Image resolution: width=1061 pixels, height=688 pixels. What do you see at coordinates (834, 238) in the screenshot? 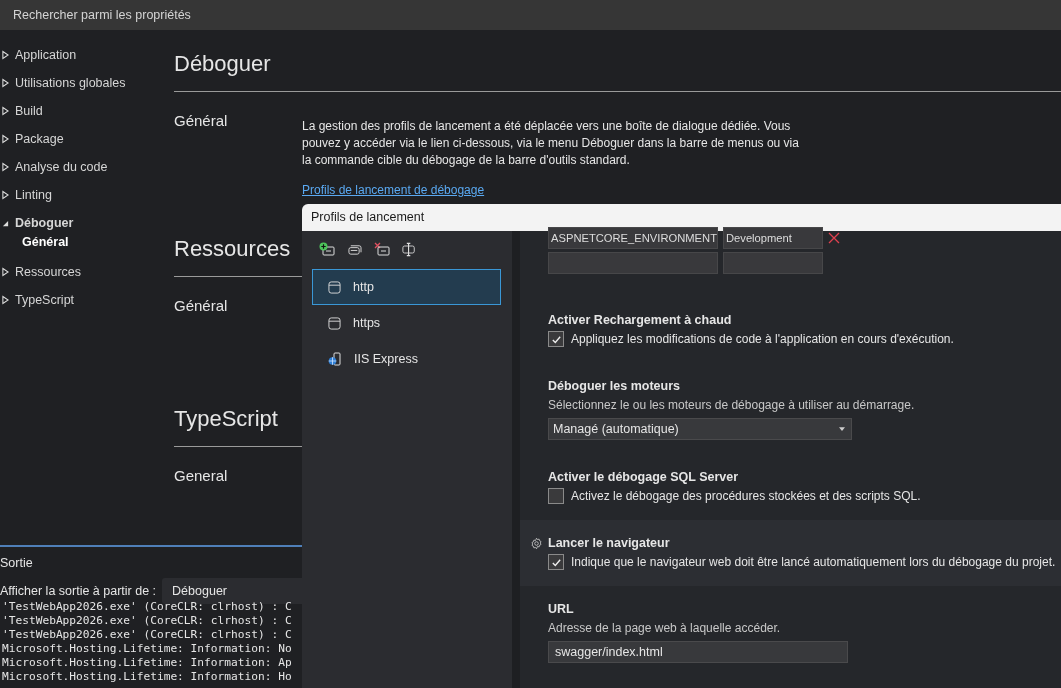
I see `close-icon` at bounding box center [834, 238].